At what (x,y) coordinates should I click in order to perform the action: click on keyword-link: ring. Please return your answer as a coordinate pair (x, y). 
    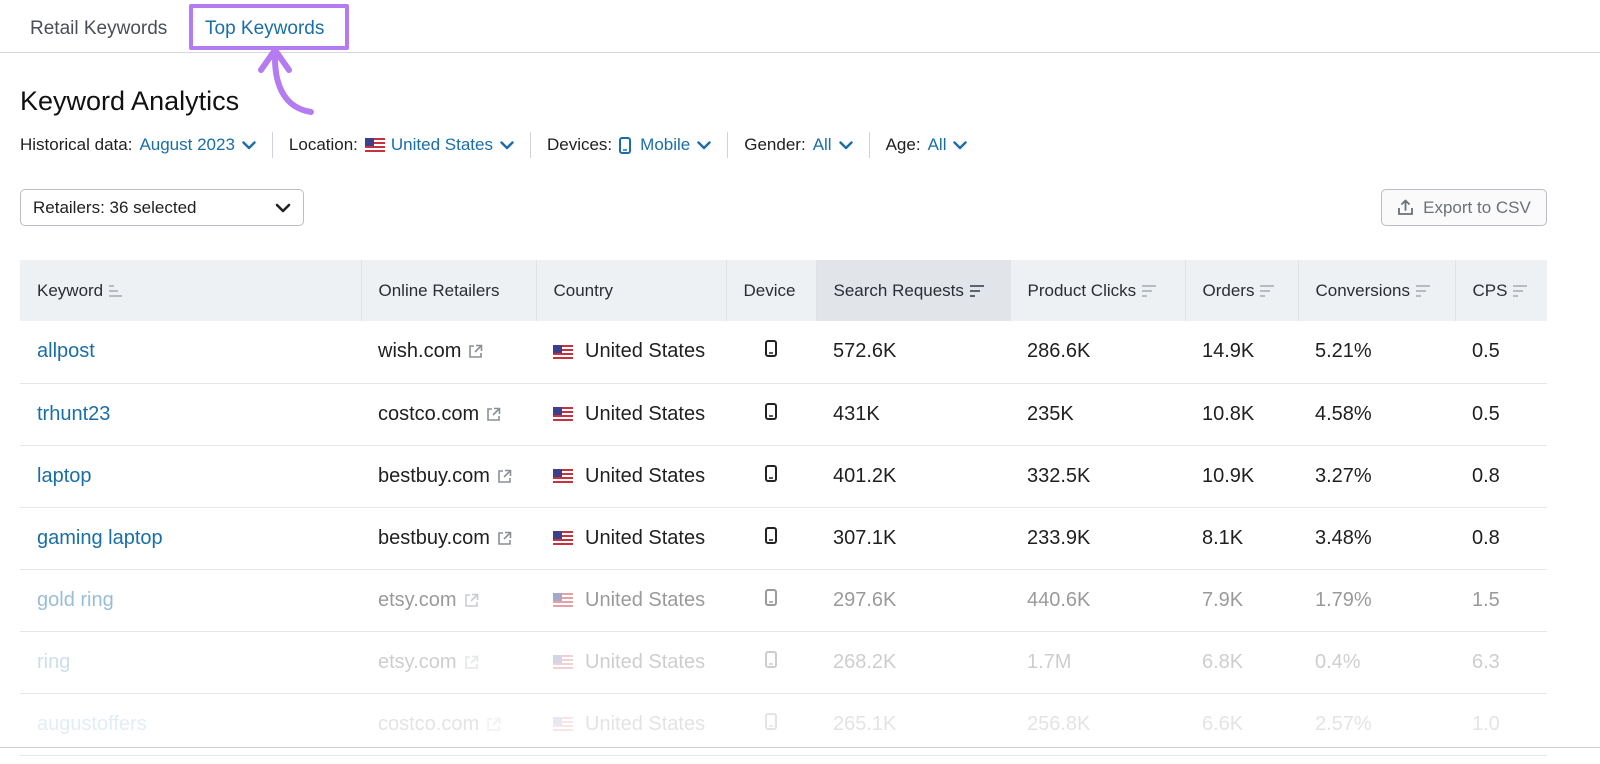
    Looking at the image, I should click on (53, 662).